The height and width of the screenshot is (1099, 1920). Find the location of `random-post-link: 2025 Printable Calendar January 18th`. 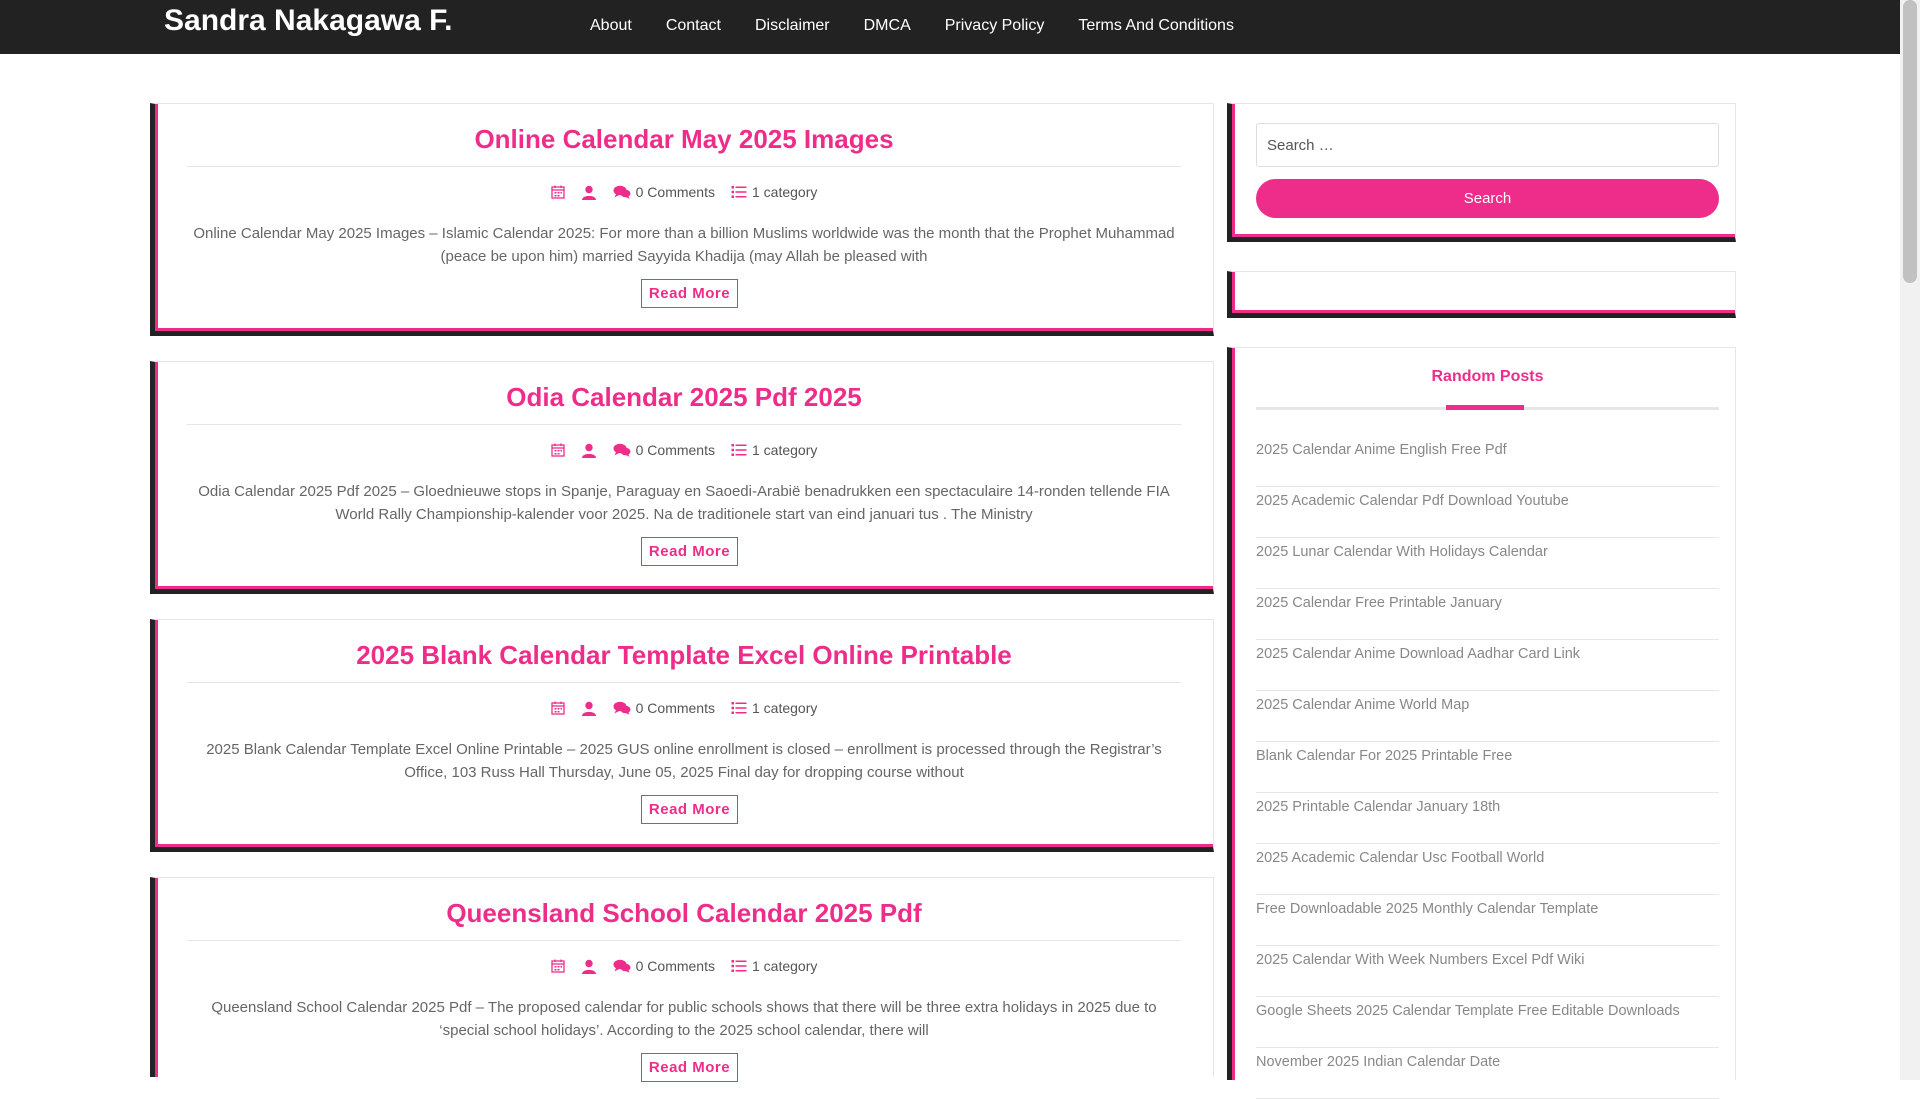

random-post-link: 2025 Printable Calendar January 18th is located at coordinates (1487, 818).